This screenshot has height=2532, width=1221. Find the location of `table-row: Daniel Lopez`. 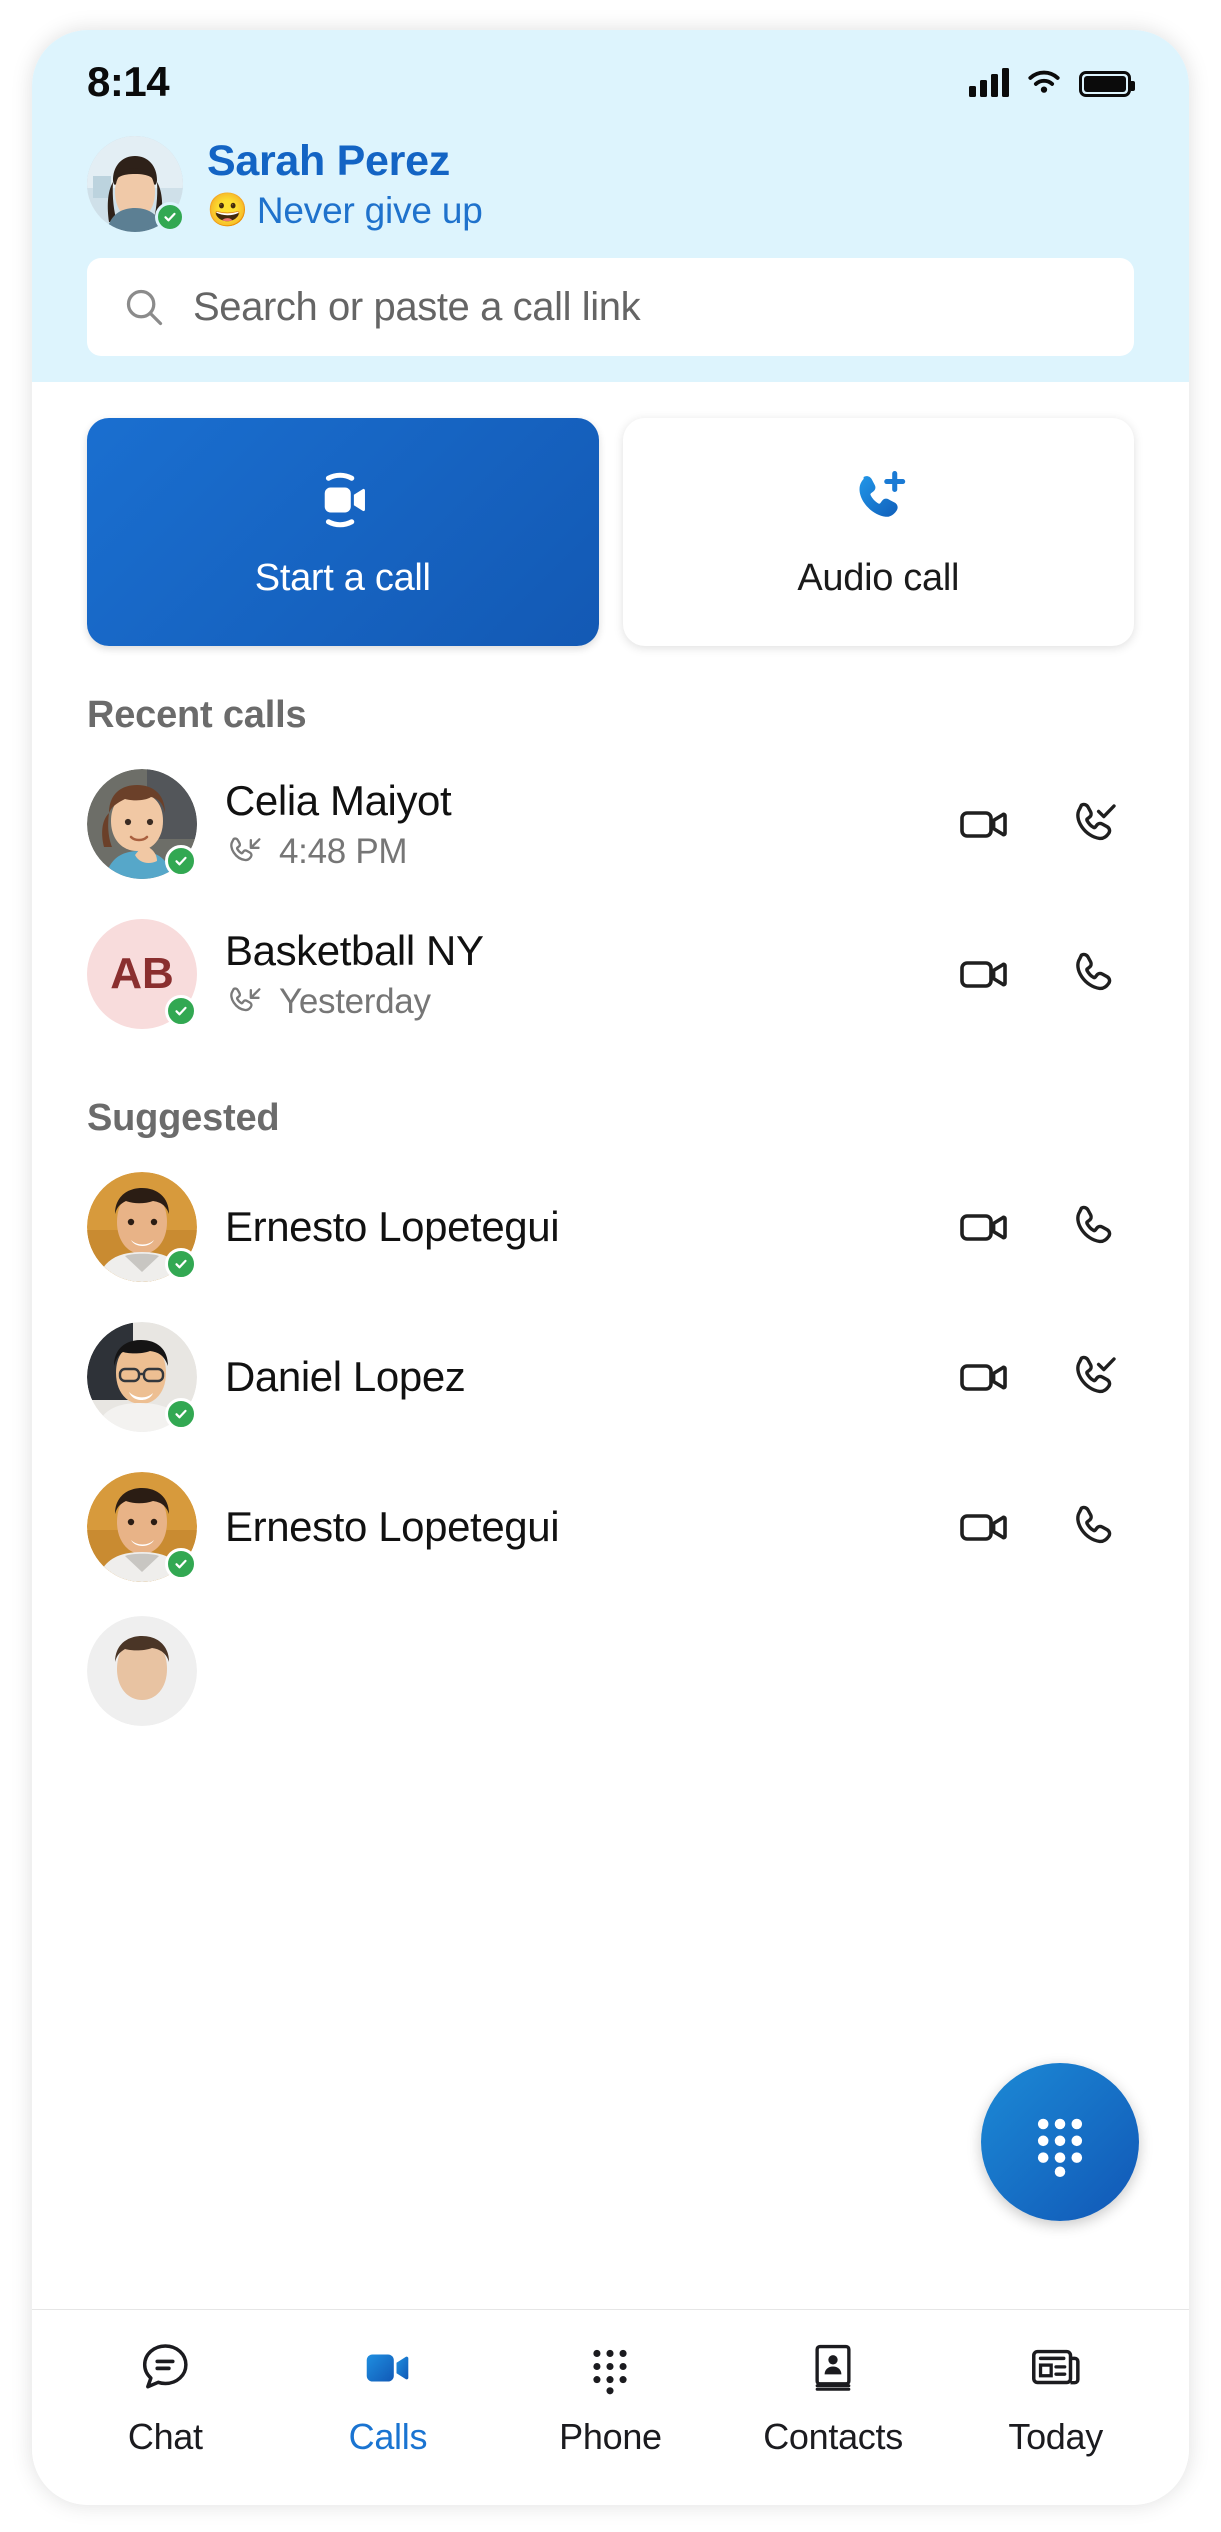

table-row: Daniel Lopez is located at coordinates (610, 1377).